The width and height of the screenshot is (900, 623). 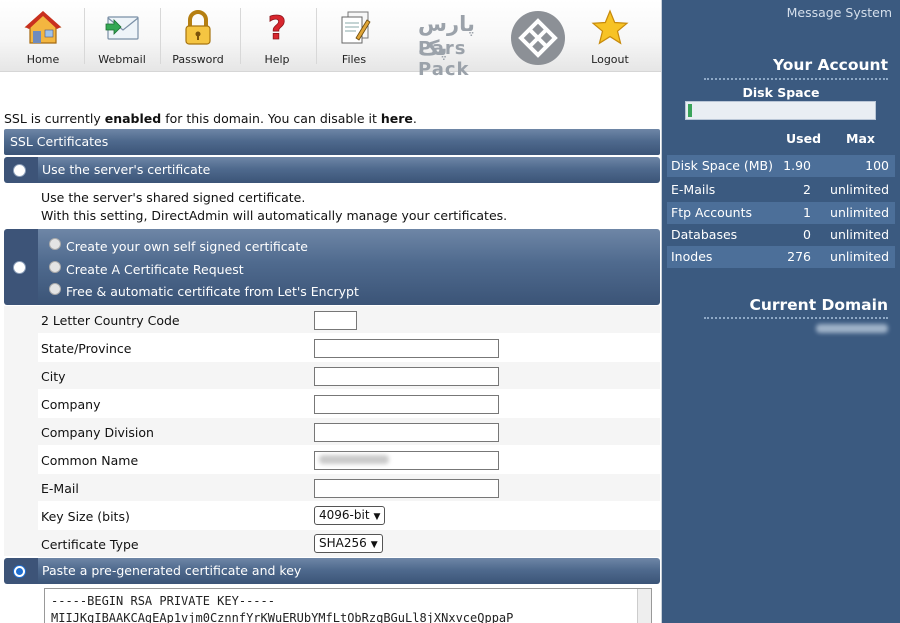 What do you see at coordinates (85, 516) in the screenshot?
I see `key-size-label: Key Size (bits)` at bounding box center [85, 516].